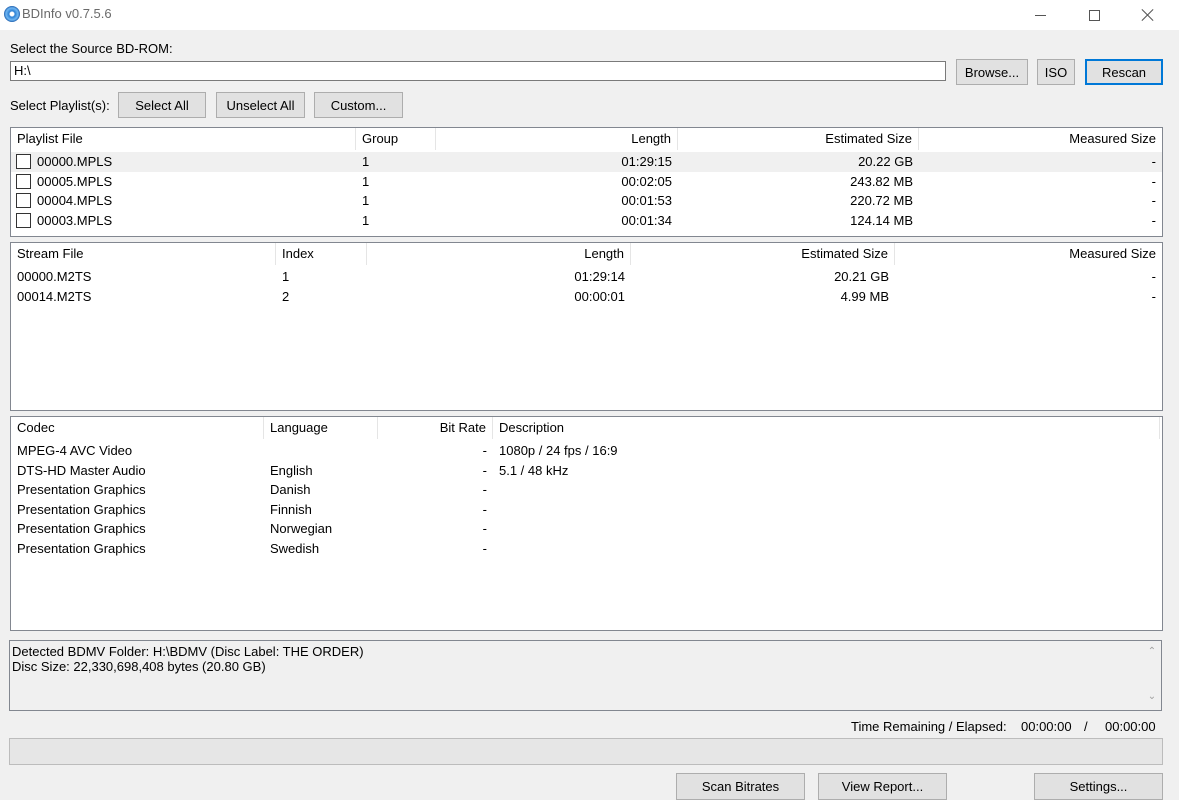 The image size is (1179, 800). What do you see at coordinates (295, 548) in the screenshot?
I see `codec-language: Swedish` at bounding box center [295, 548].